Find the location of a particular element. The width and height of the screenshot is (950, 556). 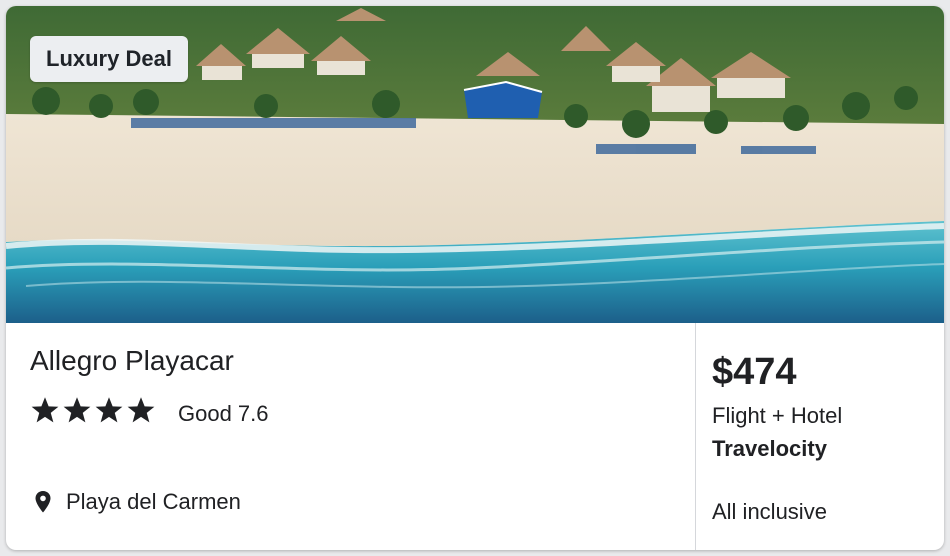

location-text: Playa del Carmen is located at coordinates (153, 501).